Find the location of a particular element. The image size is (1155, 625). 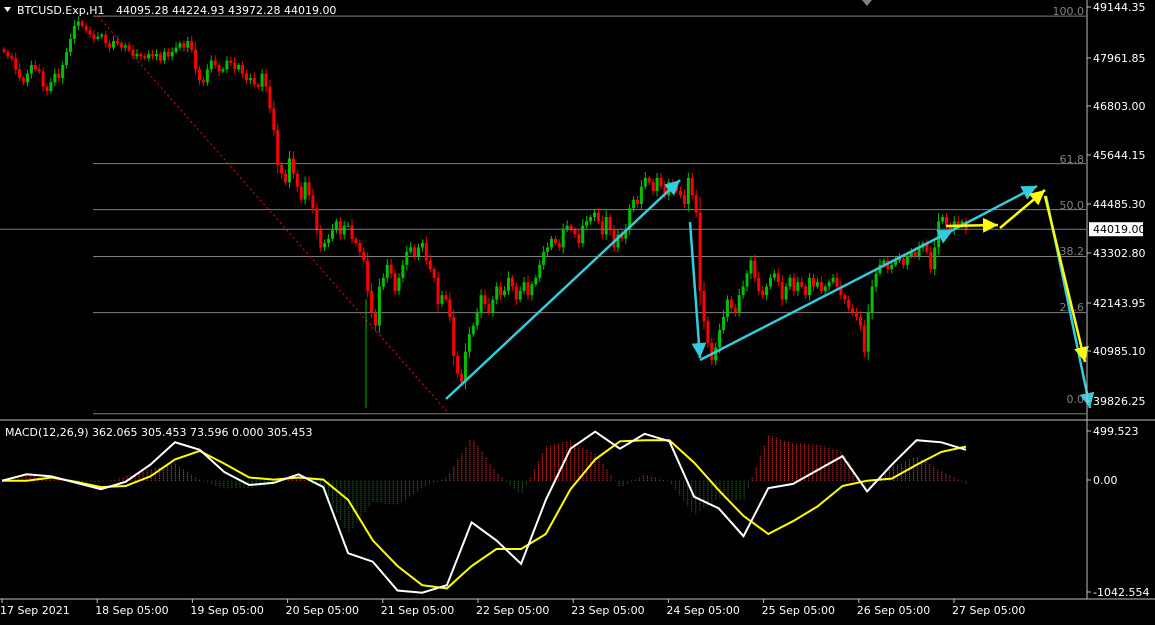

price-tick-label: 44485.30 is located at coordinates (1119, 204).